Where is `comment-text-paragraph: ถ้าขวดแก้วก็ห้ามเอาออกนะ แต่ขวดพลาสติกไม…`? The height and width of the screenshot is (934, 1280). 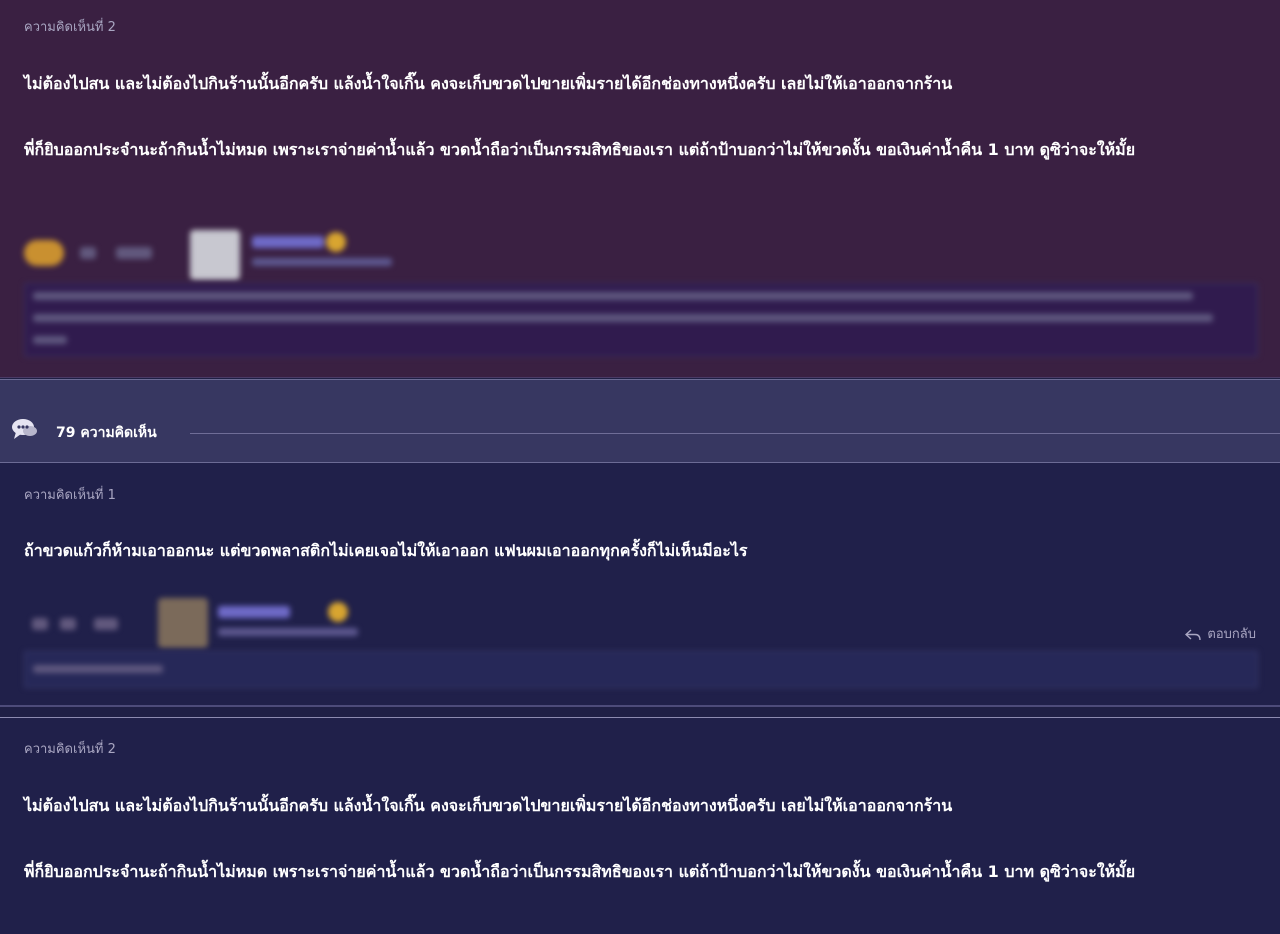 comment-text-paragraph: ถ้าขวดแก้วก็ห้ามเอาออกนะ แต่ขวดพลาสติกไม… is located at coordinates (386, 550).